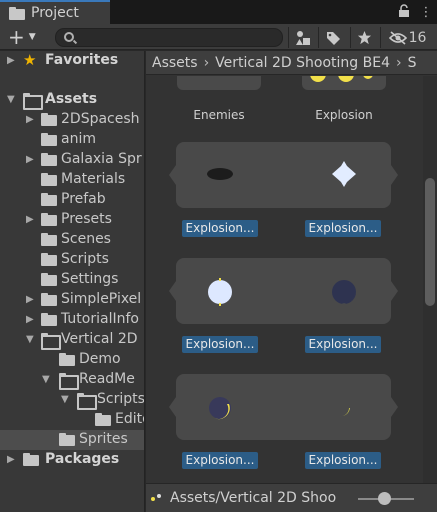 The width and height of the screenshot is (437, 512). I want to click on hidden-packages-button: 16, so click(407, 37).